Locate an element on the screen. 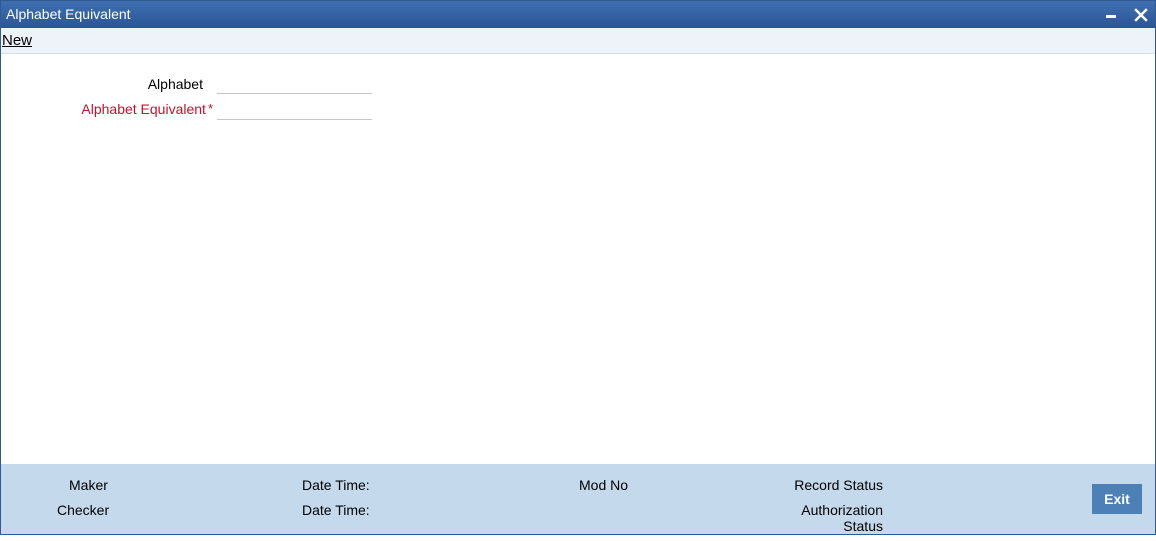  minimize-icon is located at coordinates (1111, 15).